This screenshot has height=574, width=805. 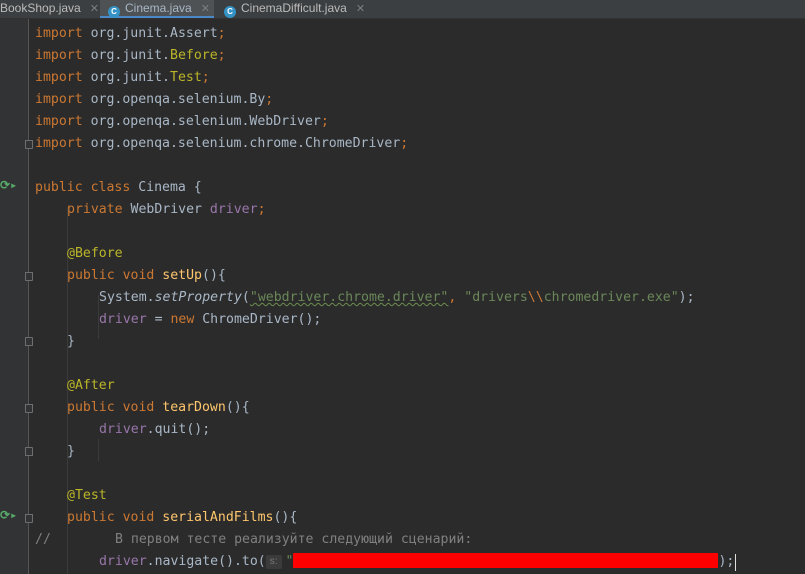 I want to click on code-line-annotation: @After, so click(x=91, y=385).